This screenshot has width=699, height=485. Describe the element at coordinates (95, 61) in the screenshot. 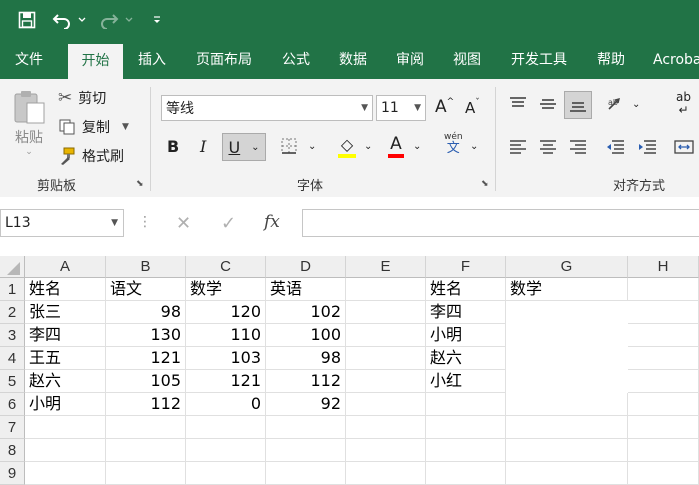

I see `tab-home: 开始` at that location.